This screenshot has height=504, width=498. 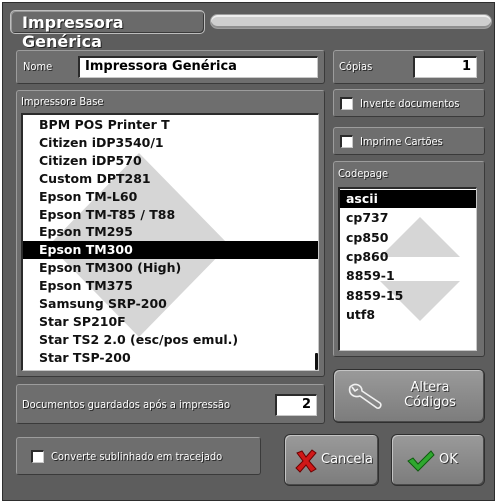 What do you see at coordinates (409, 67) in the screenshot?
I see `copies-panel: Cópias 1` at bounding box center [409, 67].